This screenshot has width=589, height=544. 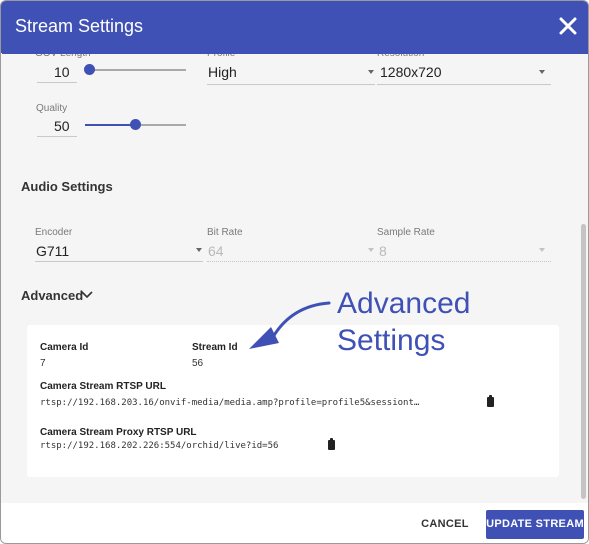 What do you see at coordinates (215, 347) in the screenshot?
I see `stream-id-label: Stream Id` at bounding box center [215, 347].